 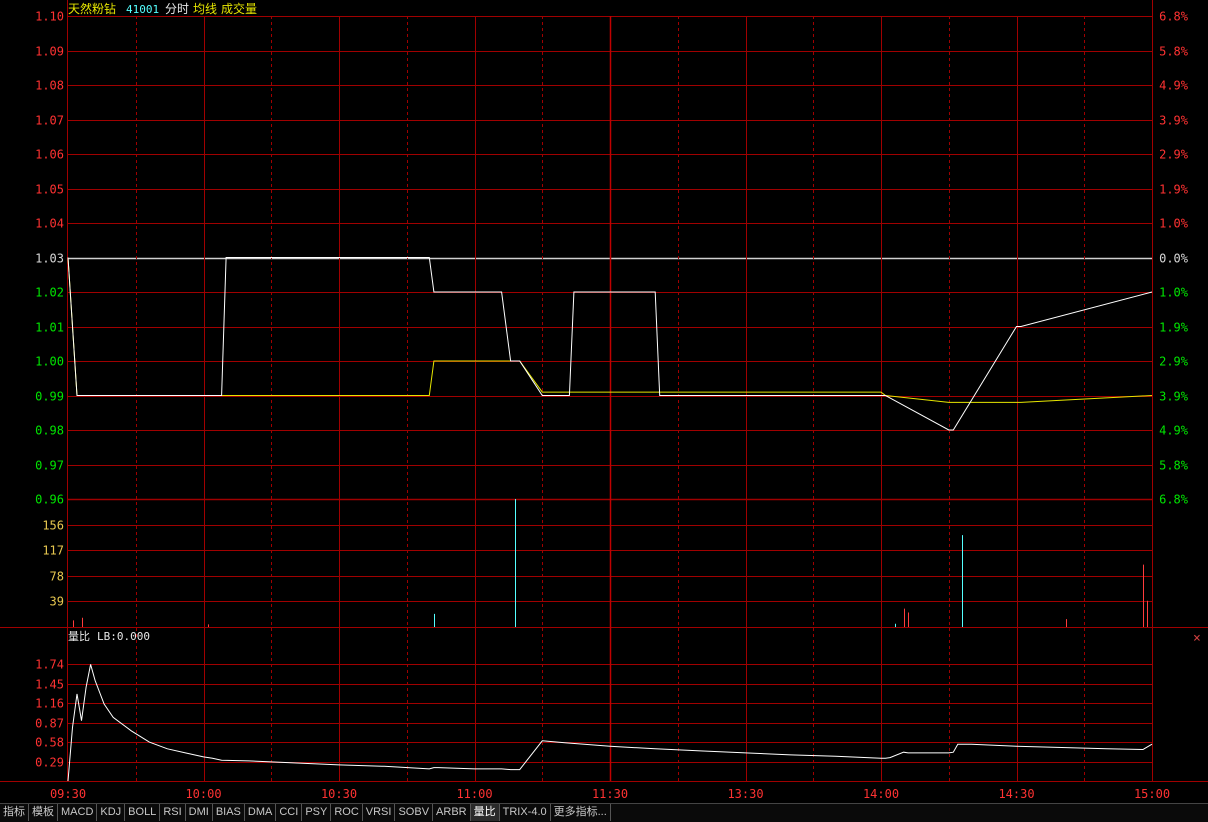 What do you see at coordinates (289, 812) in the screenshot?
I see `tab-cci: CCI` at bounding box center [289, 812].